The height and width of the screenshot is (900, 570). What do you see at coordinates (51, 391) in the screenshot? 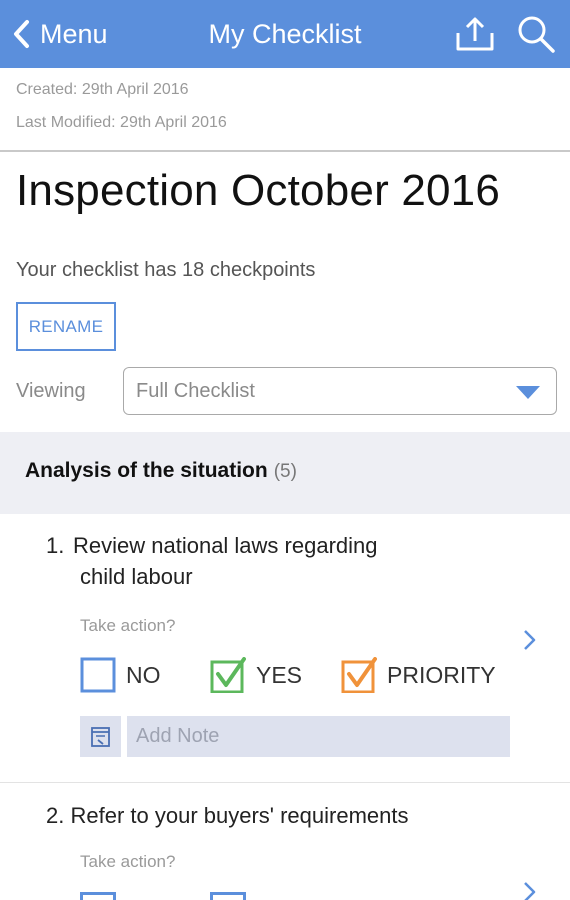
I see `viewing-label: Viewing` at bounding box center [51, 391].